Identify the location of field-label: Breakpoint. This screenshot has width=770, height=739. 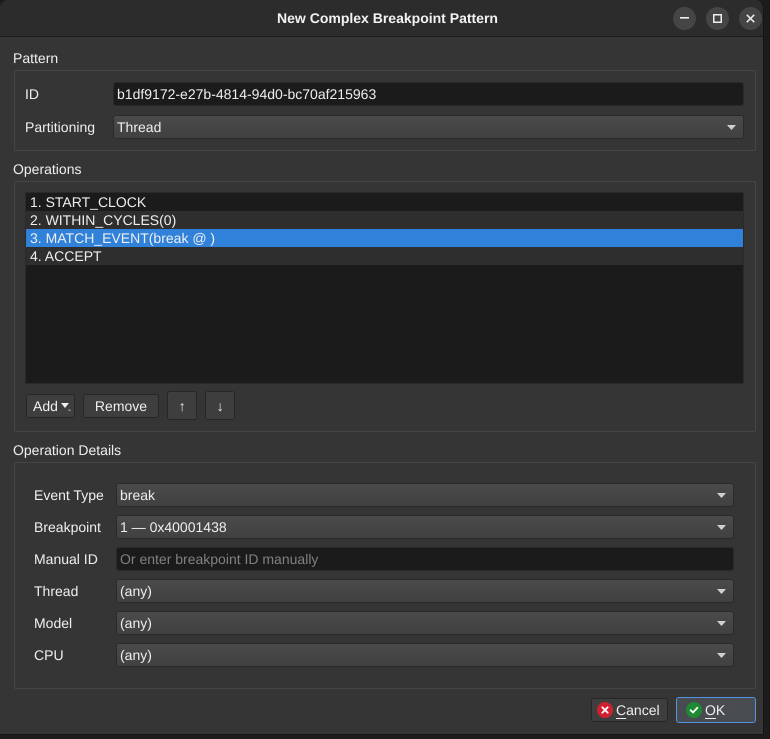
(68, 527).